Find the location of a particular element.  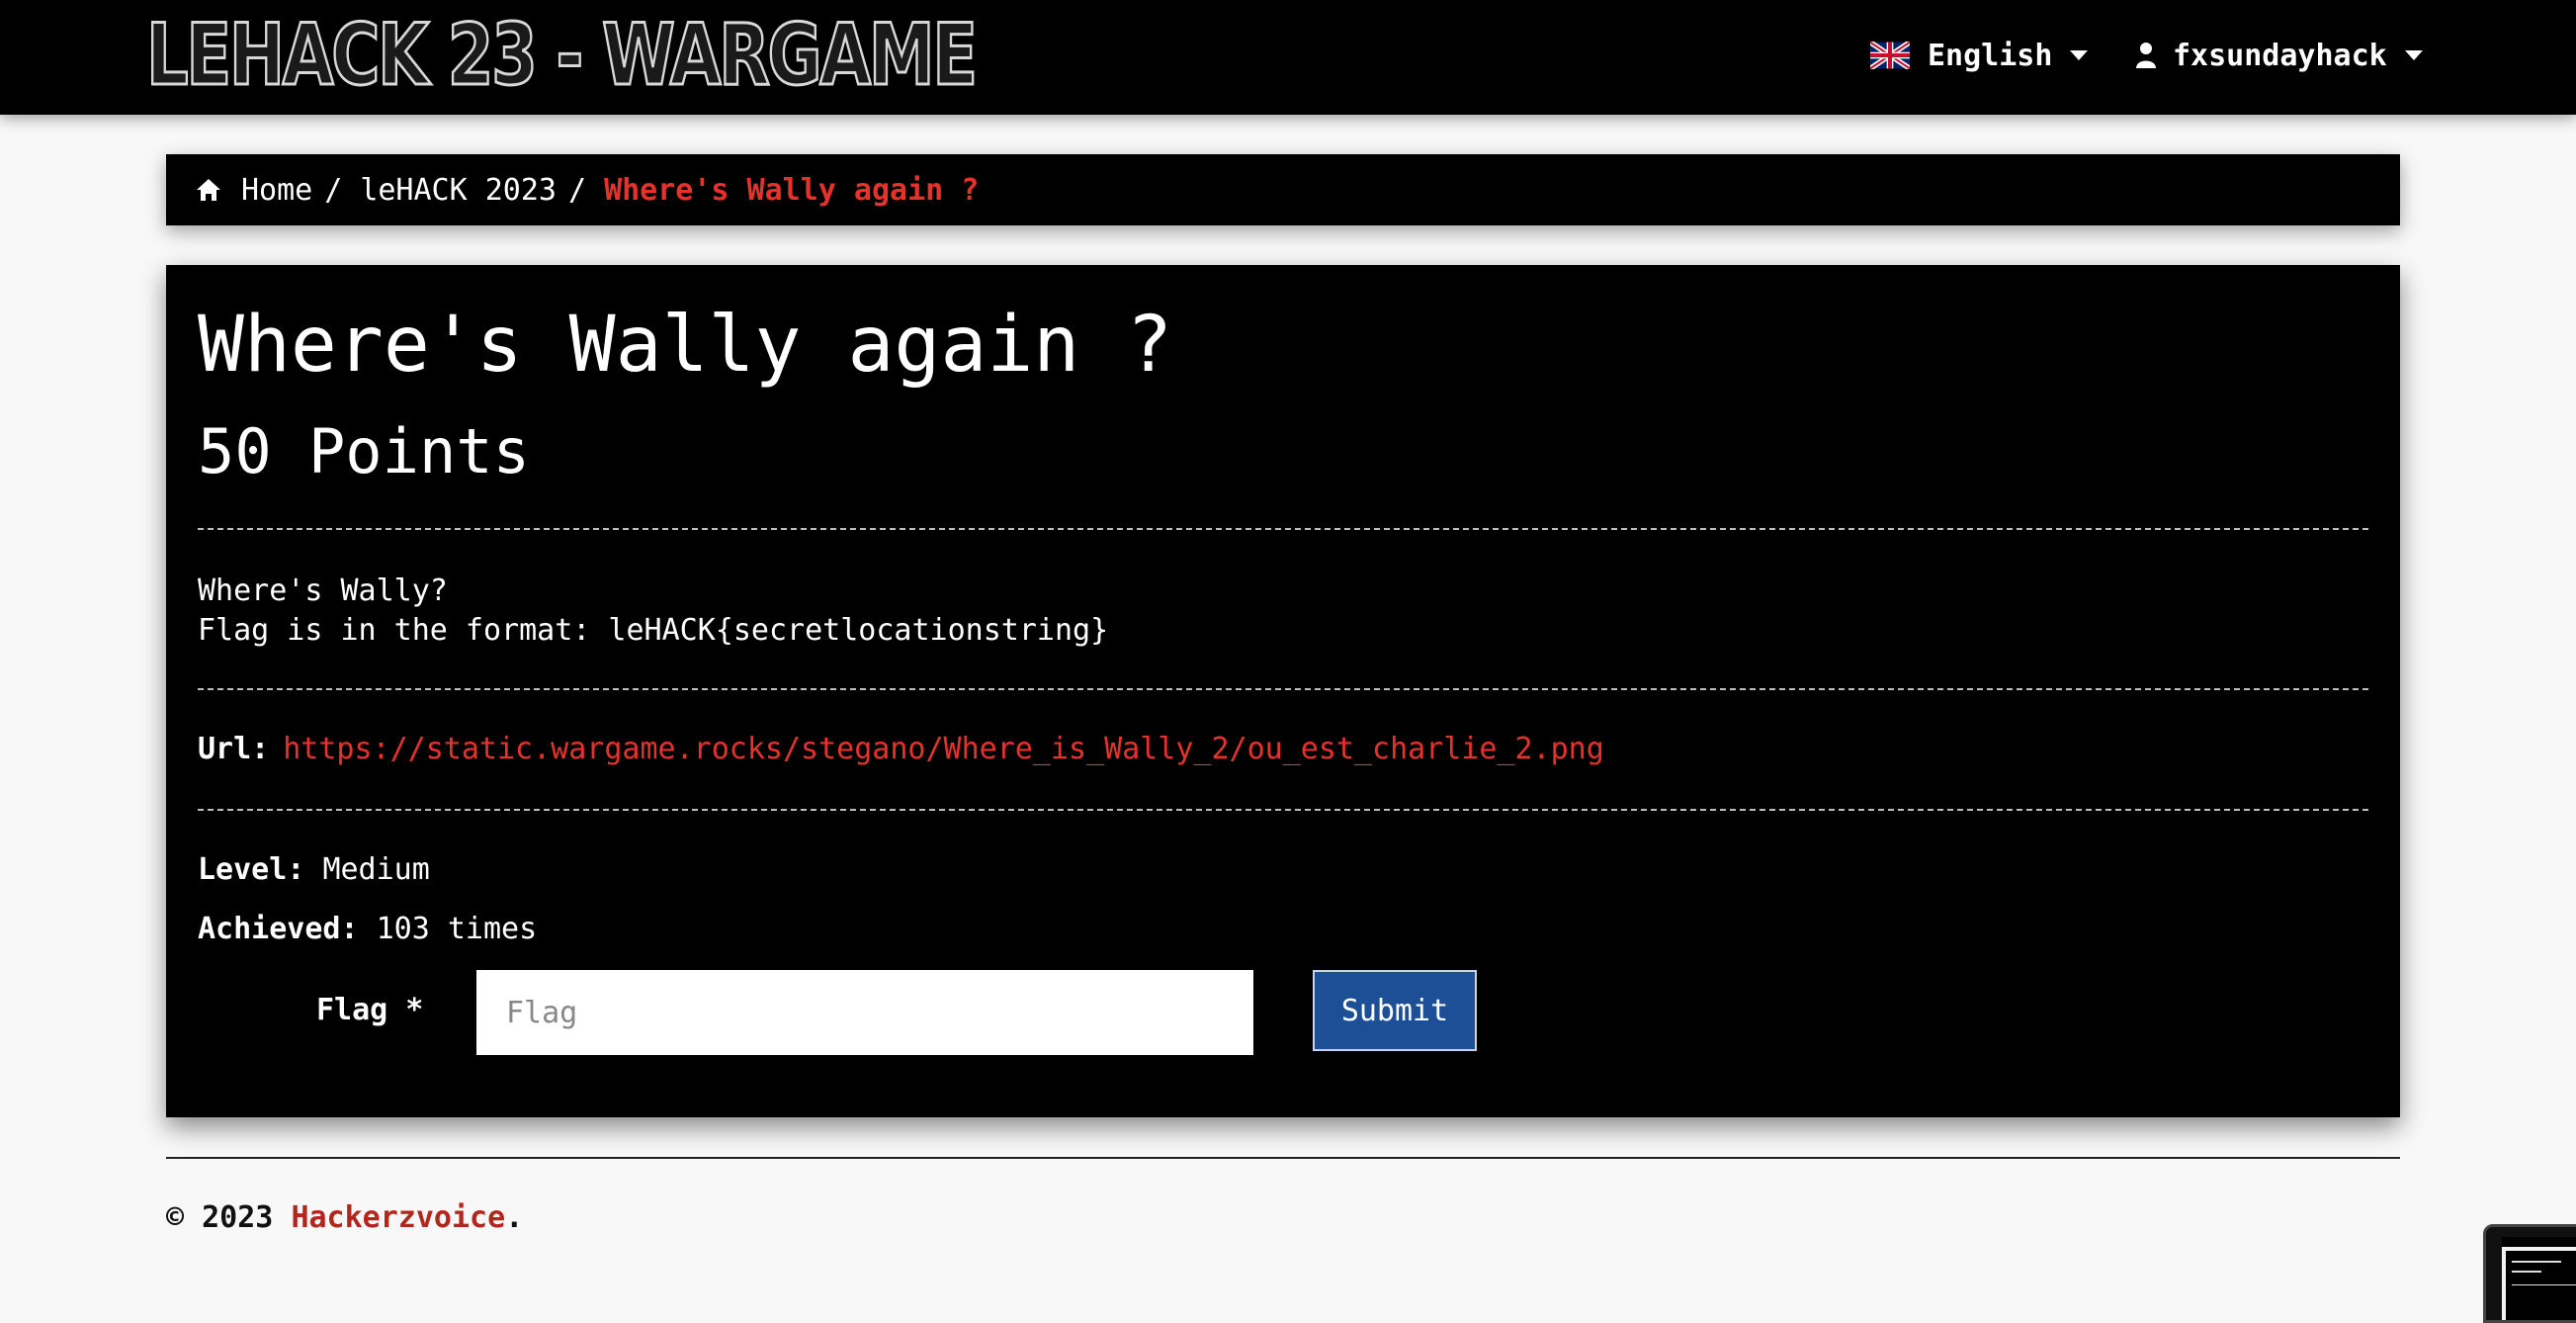

level-value: Medium is located at coordinates (376, 869).